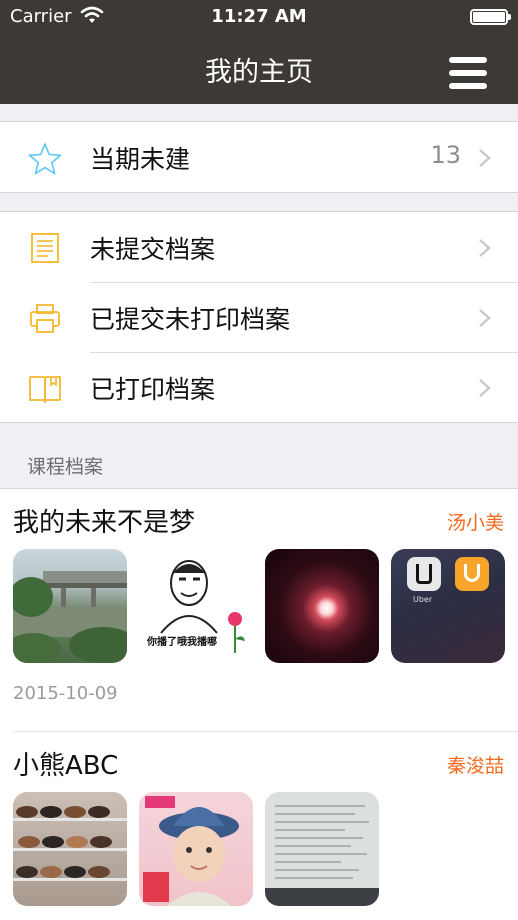 The height and width of the screenshot is (920, 518). Describe the element at coordinates (190, 319) in the screenshot. I see `list-item-label: 已提交未打印档案` at that location.